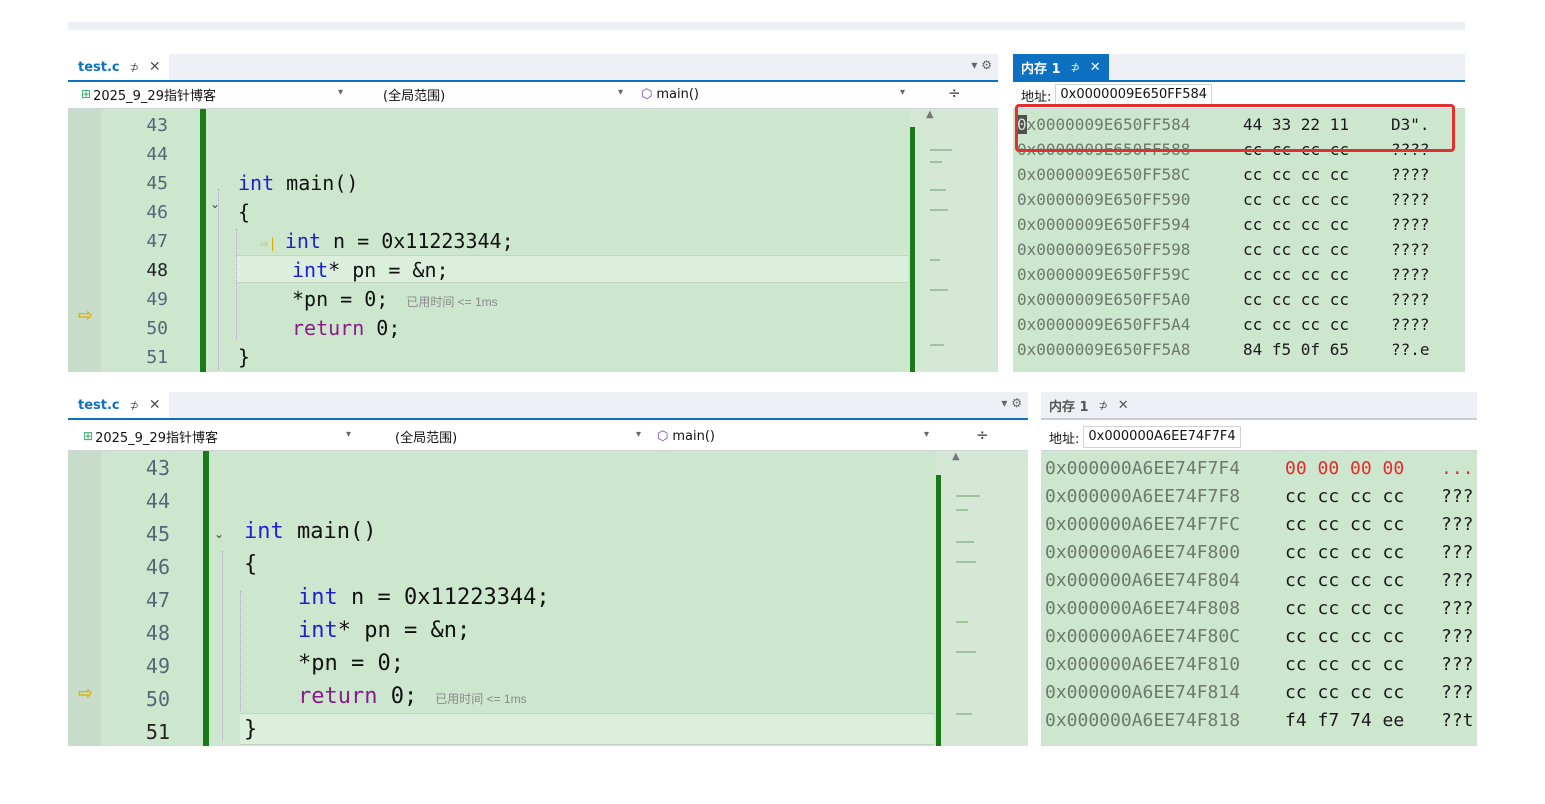 This screenshot has height=804, width=1545. Describe the element at coordinates (1223, 224) in the screenshot. I see `memory-row: 0x0000009E650FF594 cc cc cc cc????` at that location.